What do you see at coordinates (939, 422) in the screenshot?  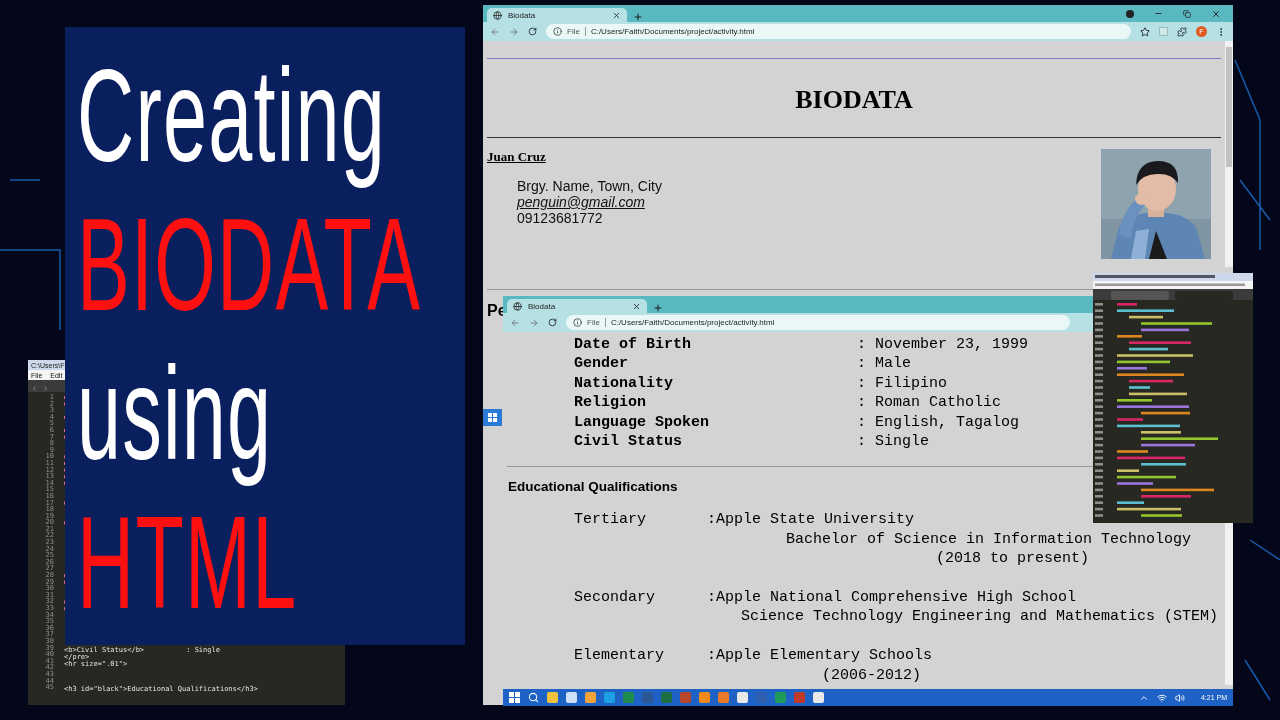 I see `field-value: : English, Tagalog` at bounding box center [939, 422].